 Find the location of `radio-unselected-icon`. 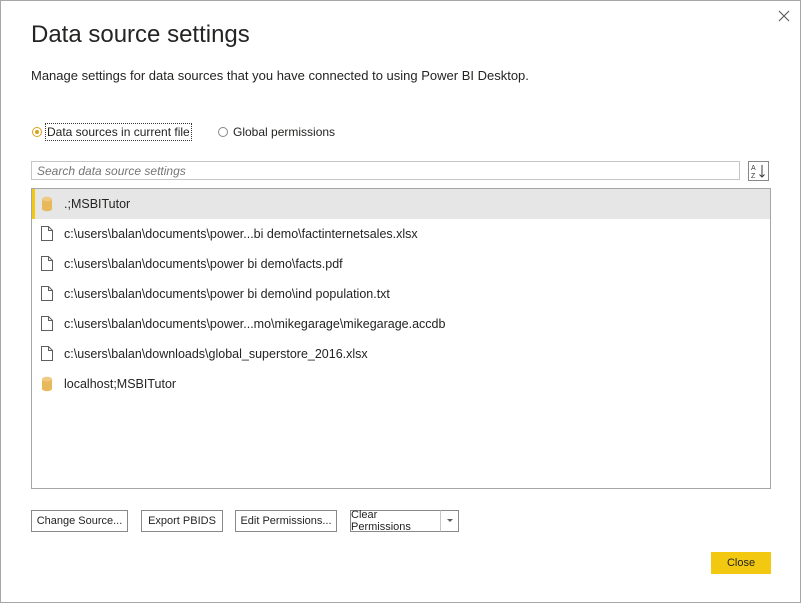

radio-unselected-icon is located at coordinates (223, 132).